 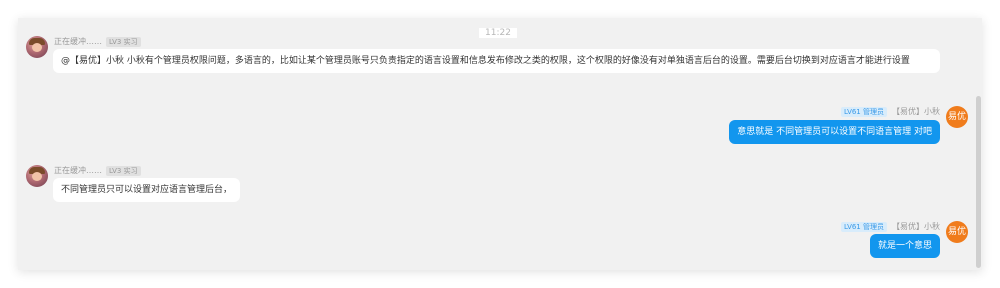 What do you see at coordinates (978, 182) in the screenshot?
I see `chat-scrollbar` at bounding box center [978, 182].